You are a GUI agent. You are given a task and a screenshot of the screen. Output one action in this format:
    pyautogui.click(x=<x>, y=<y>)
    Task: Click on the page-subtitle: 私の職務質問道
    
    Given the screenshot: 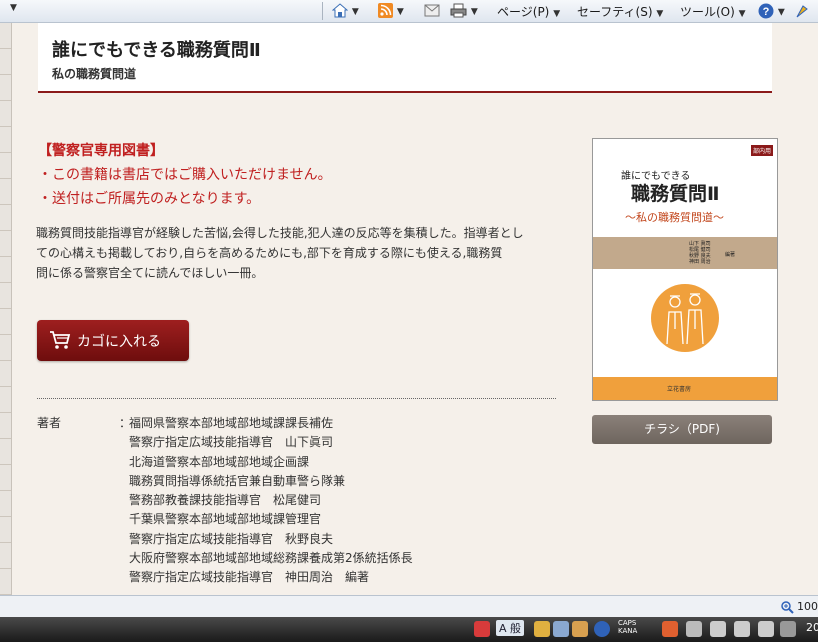 What is the action you would take?
    pyautogui.click(x=94, y=74)
    